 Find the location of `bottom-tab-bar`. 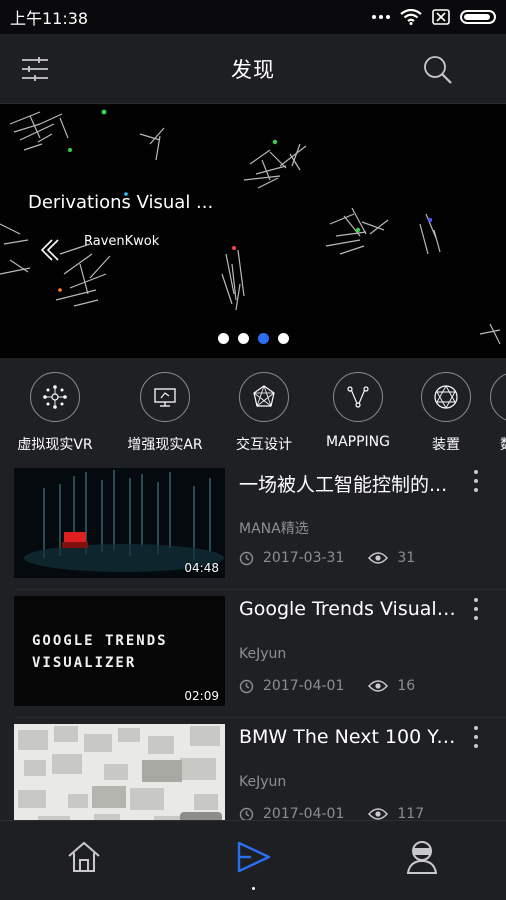

bottom-tab-bar is located at coordinates (253, 860).